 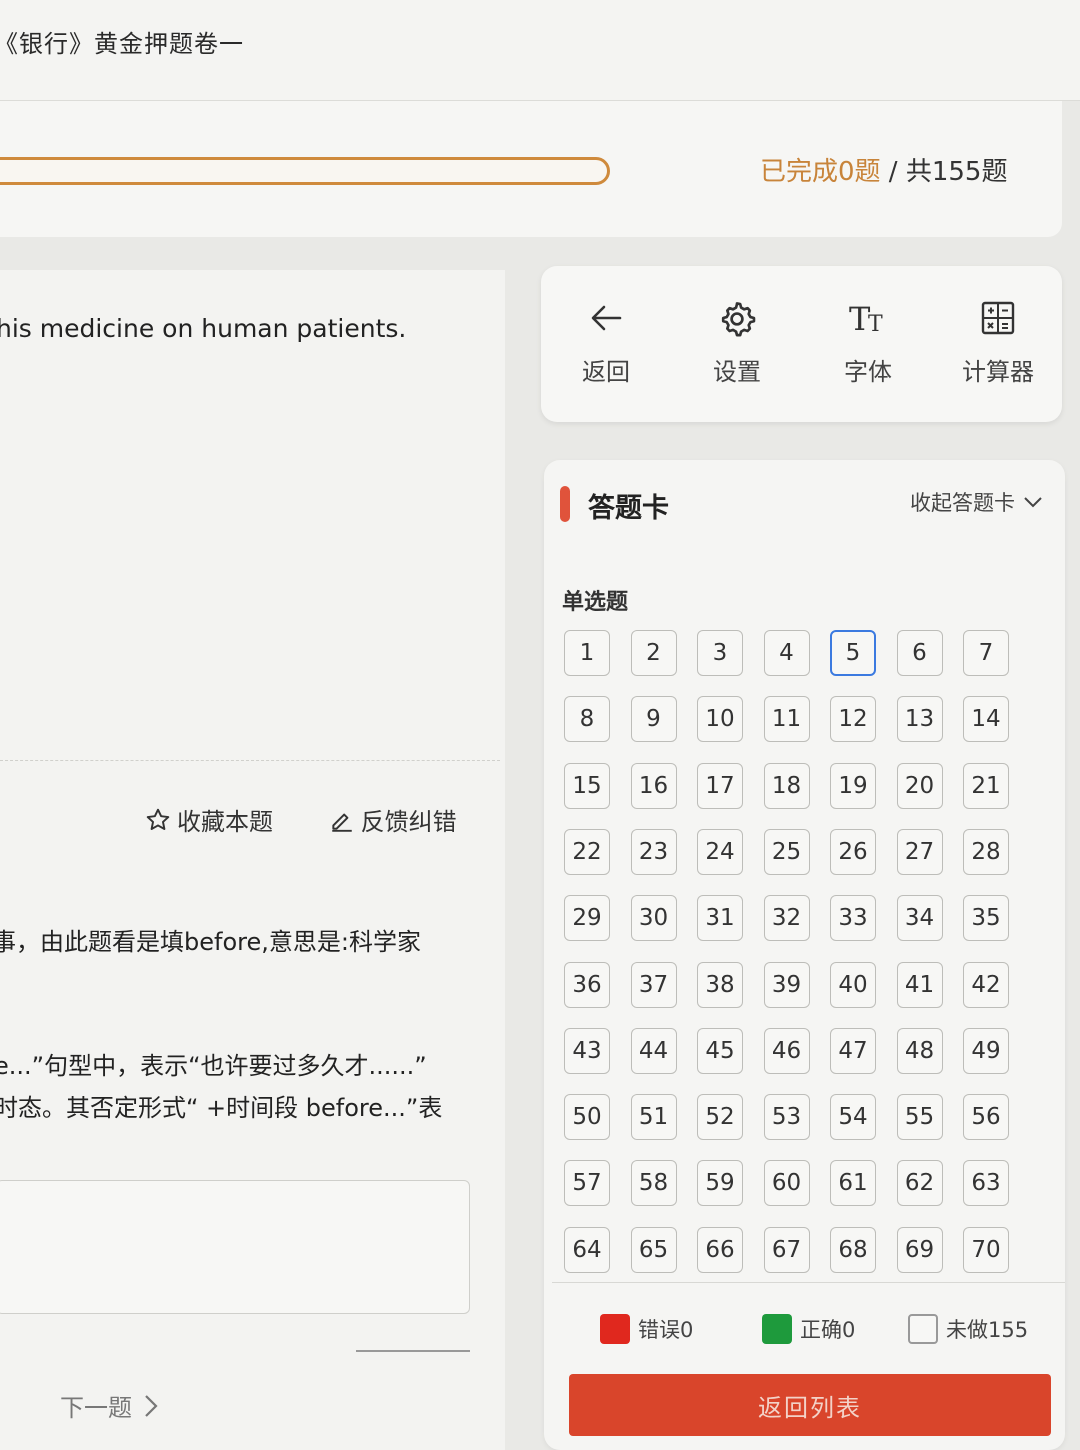 I want to click on legend-undone: 未做155, so click(x=968, y=1329).